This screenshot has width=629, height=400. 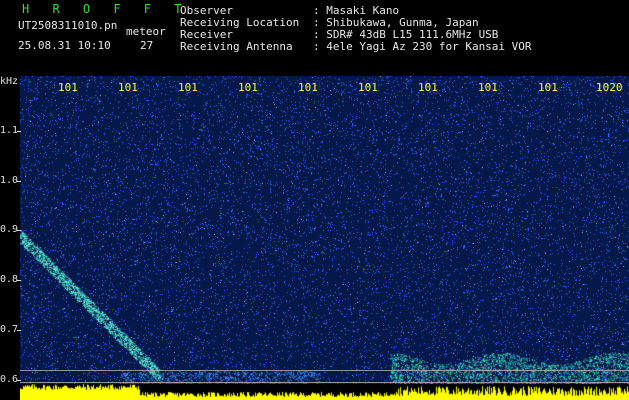 I want to click on y-tick-label-0.6: 0.6, so click(x=9, y=379).